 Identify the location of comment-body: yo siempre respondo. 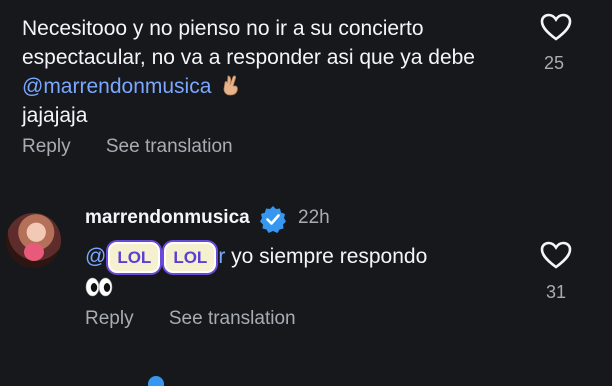
(326, 256).